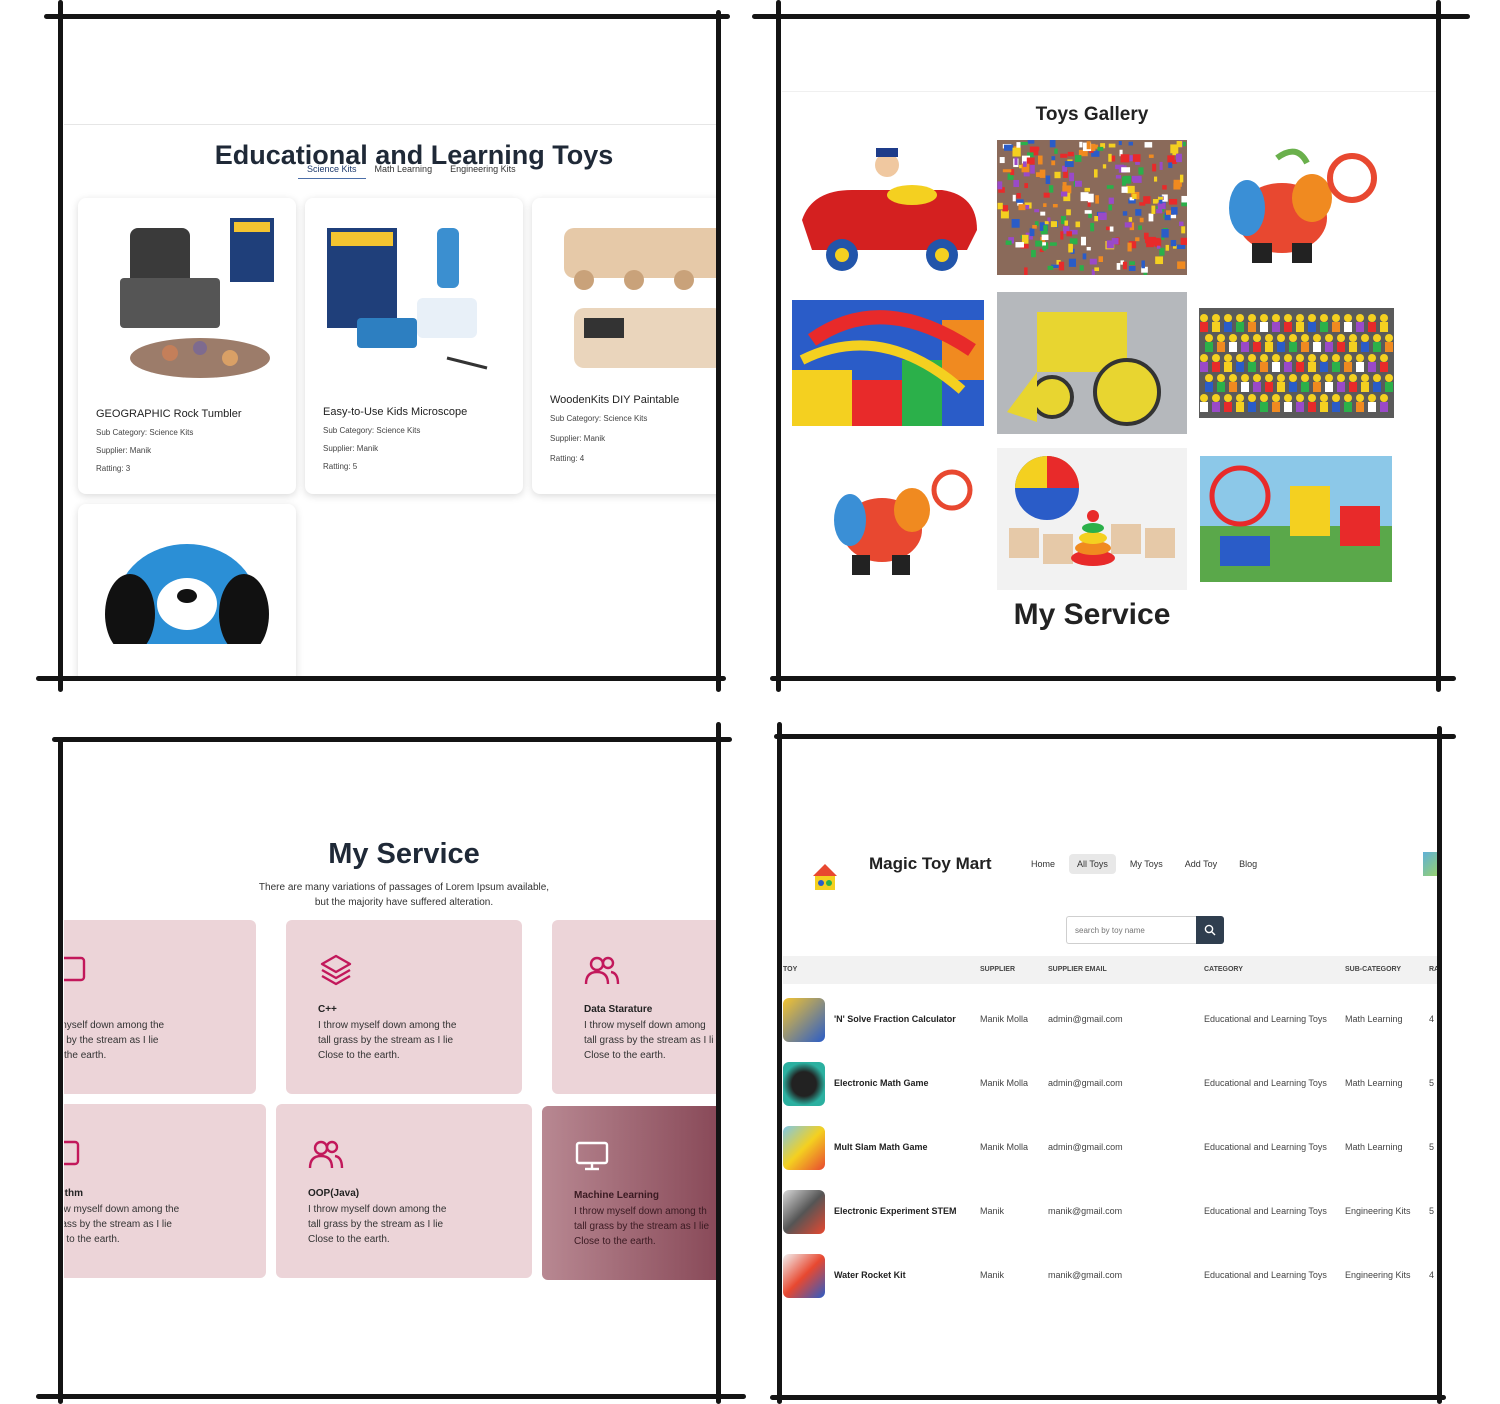 This screenshot has height=1404, width=1500. I want to click on service-card-name: rithm, so click(73, 1193).